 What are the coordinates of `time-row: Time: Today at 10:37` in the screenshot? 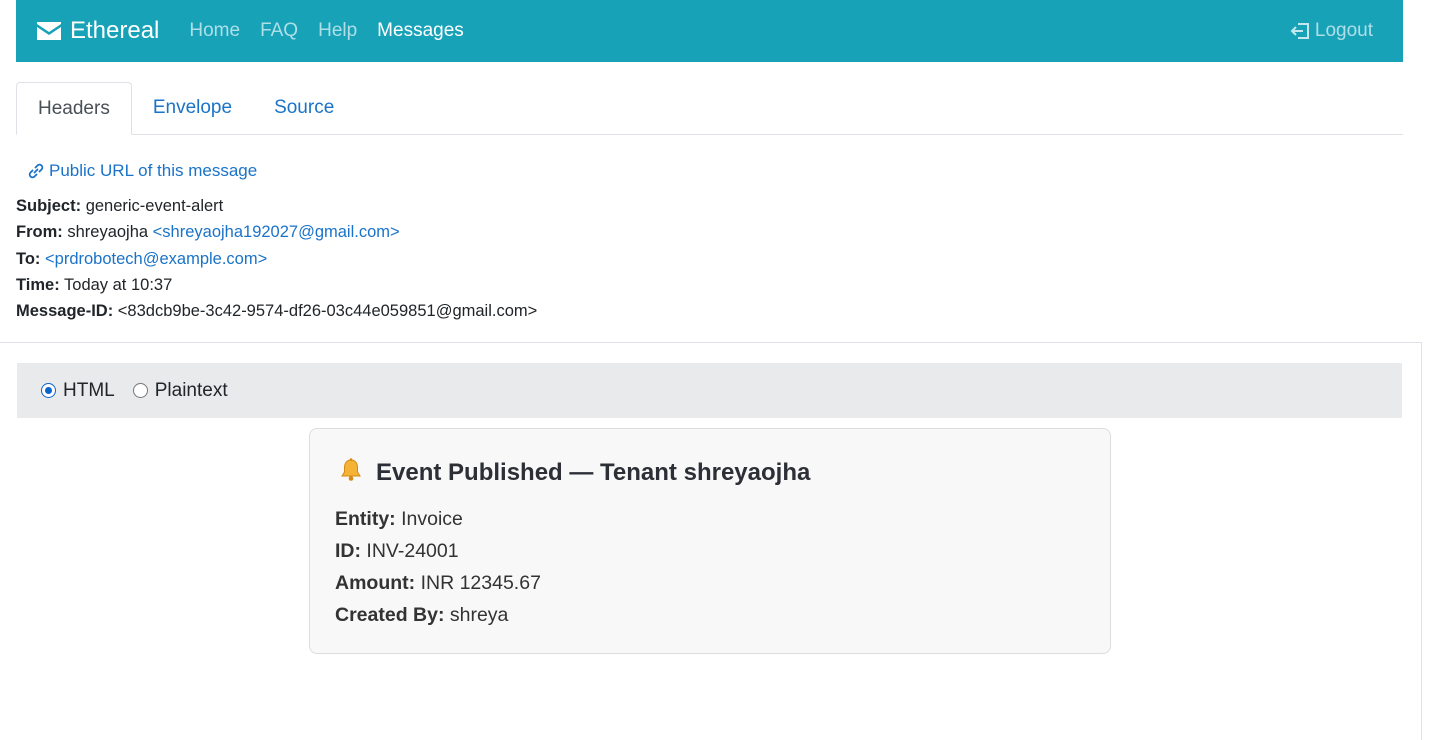 It's located at (276, 285).